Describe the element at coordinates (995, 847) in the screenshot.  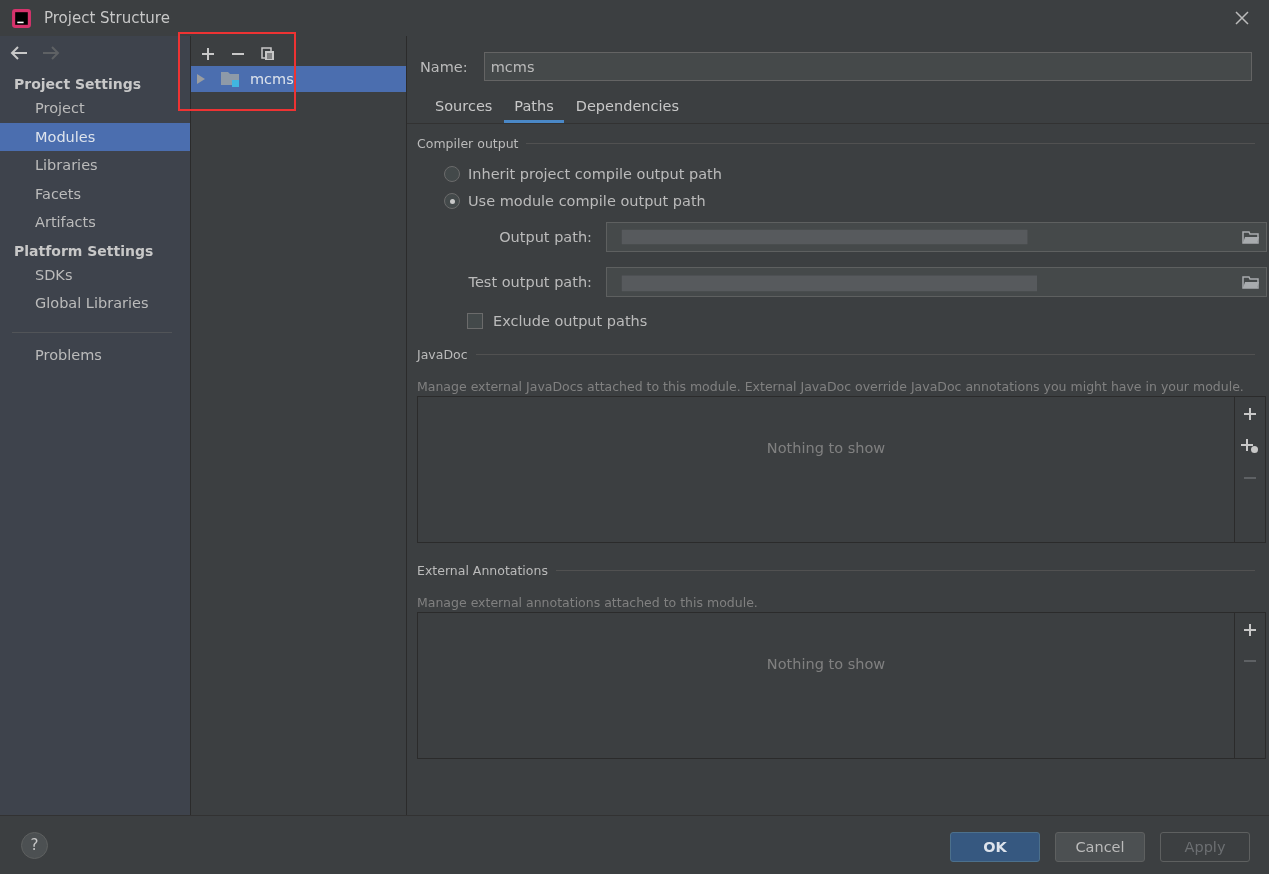
I see `dialog-button: OK` at that location.